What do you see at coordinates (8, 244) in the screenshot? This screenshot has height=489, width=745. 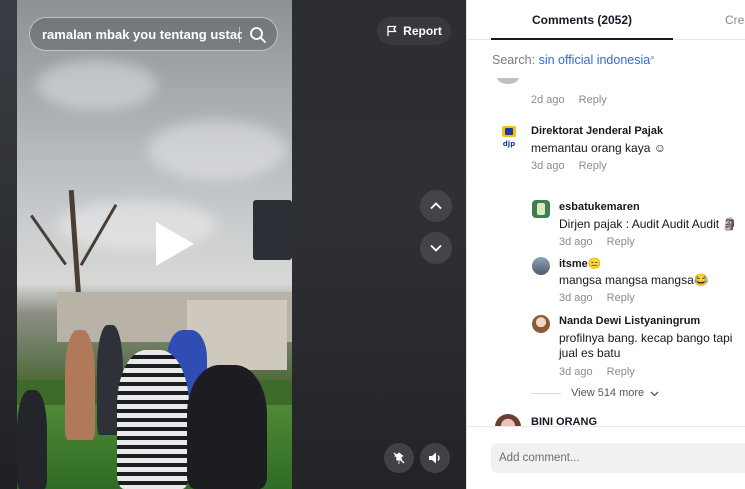 I see `video-blur-background-left` at bounding box center [8, 244].